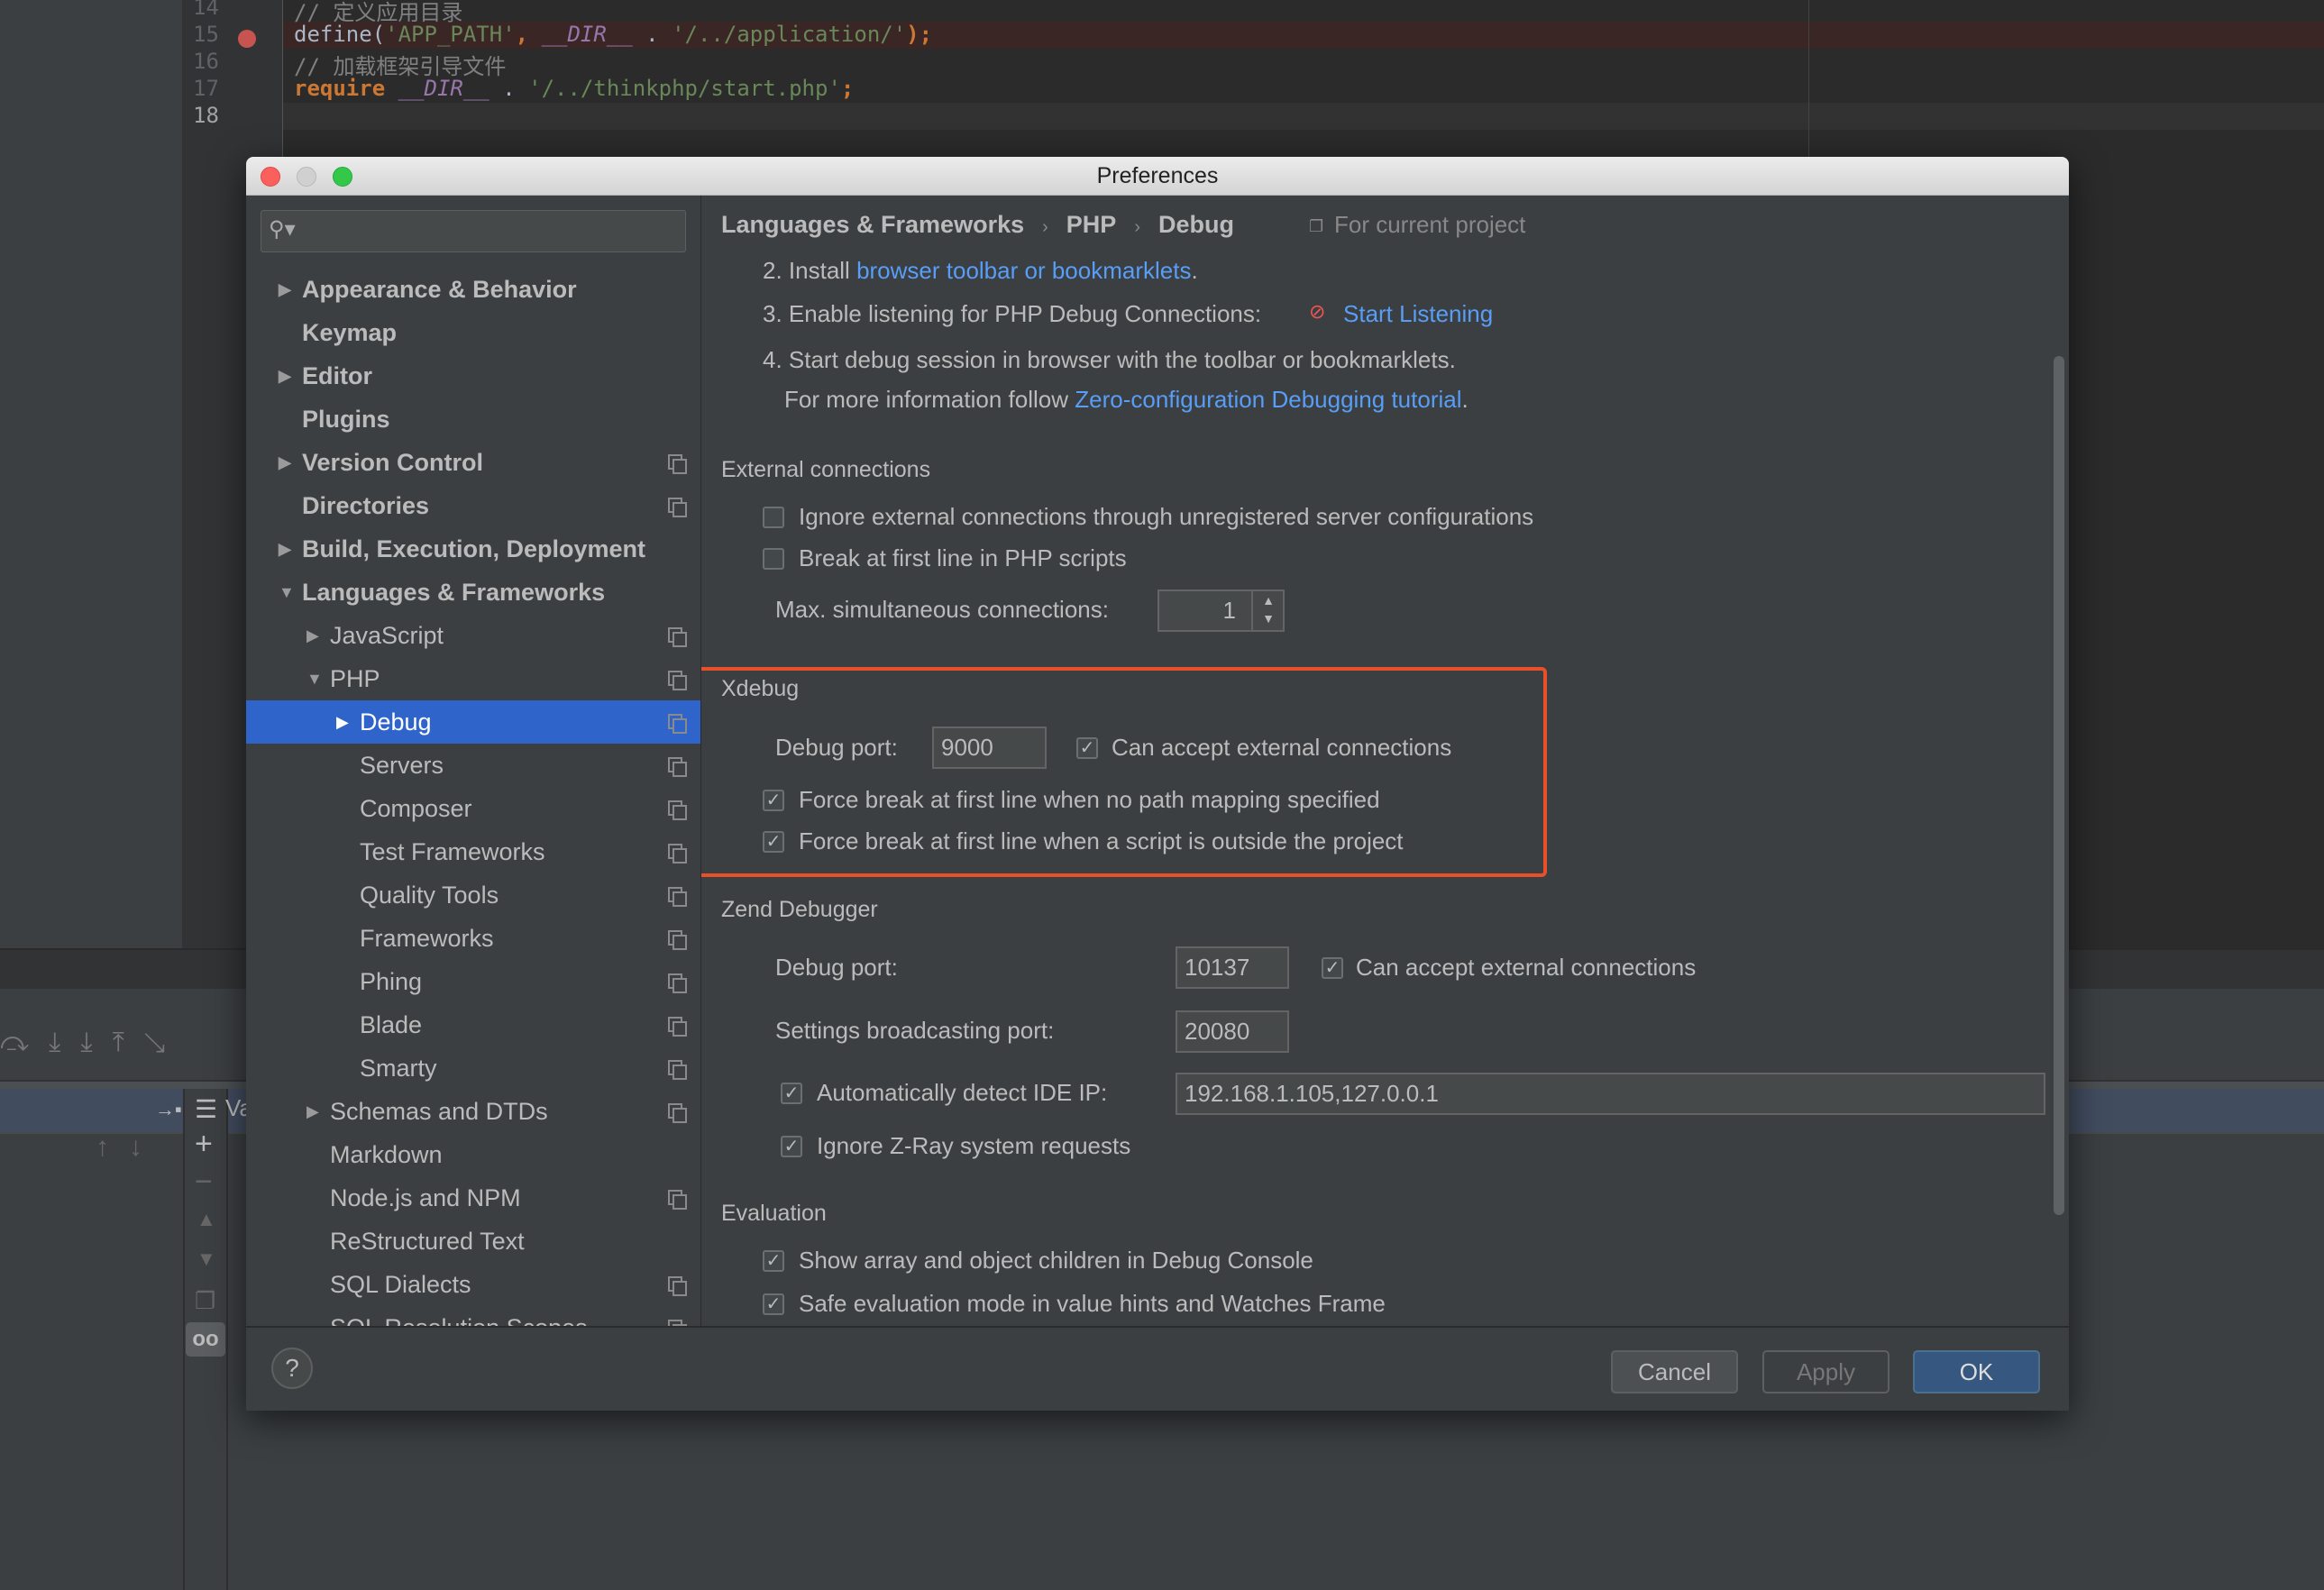 The image size is (2324, 1590). Describe the element at coordinates (826, 469) in the screenshot. I see `external-connections-title: External connections` at that location.